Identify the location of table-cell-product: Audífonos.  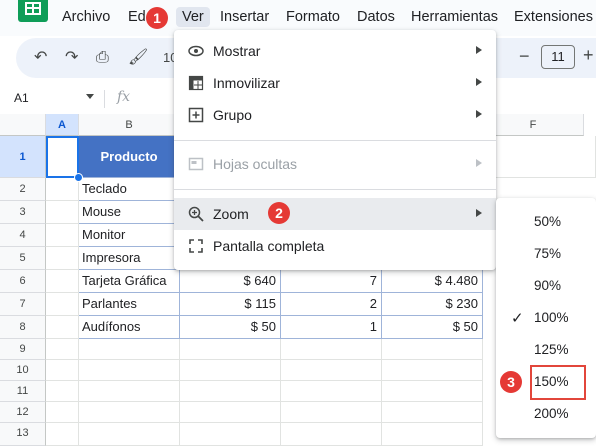
(129, 327).